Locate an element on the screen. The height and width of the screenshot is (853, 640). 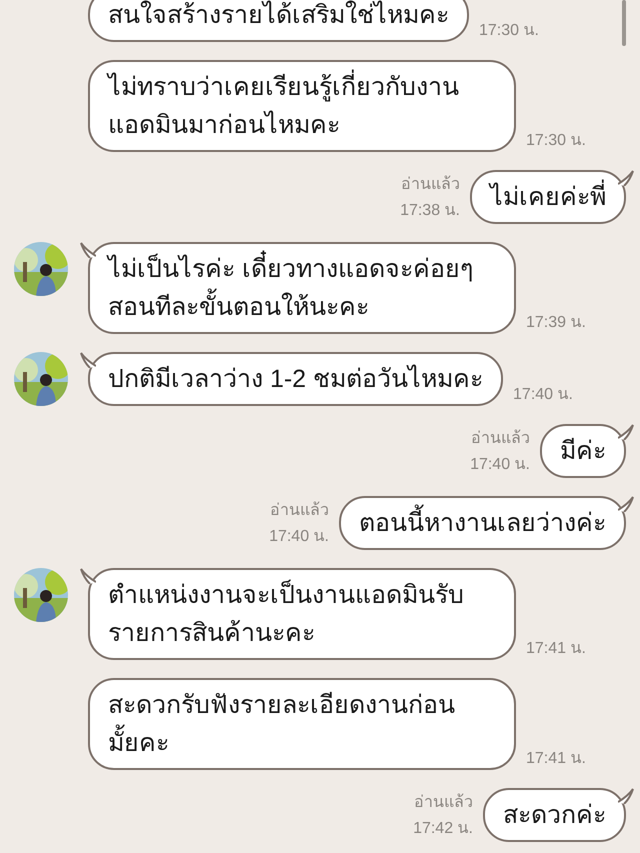
message-time: 17:38 น. is located at coordinates (430, 211).